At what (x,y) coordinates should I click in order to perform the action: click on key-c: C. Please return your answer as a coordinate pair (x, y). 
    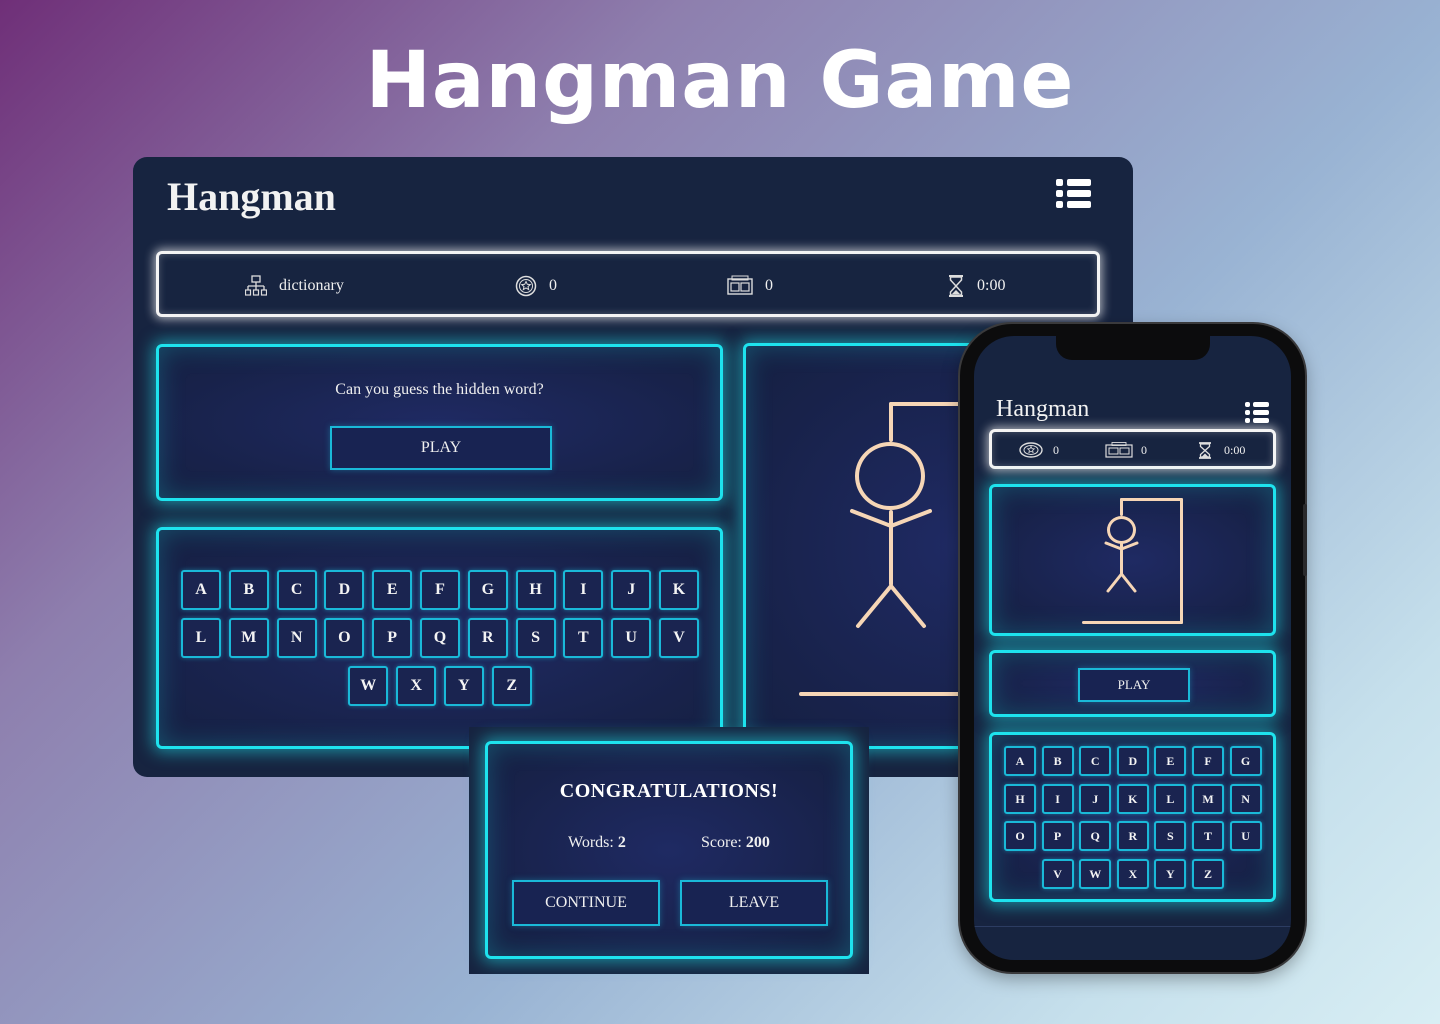
    Looking at the image, I should click on (296, 590).